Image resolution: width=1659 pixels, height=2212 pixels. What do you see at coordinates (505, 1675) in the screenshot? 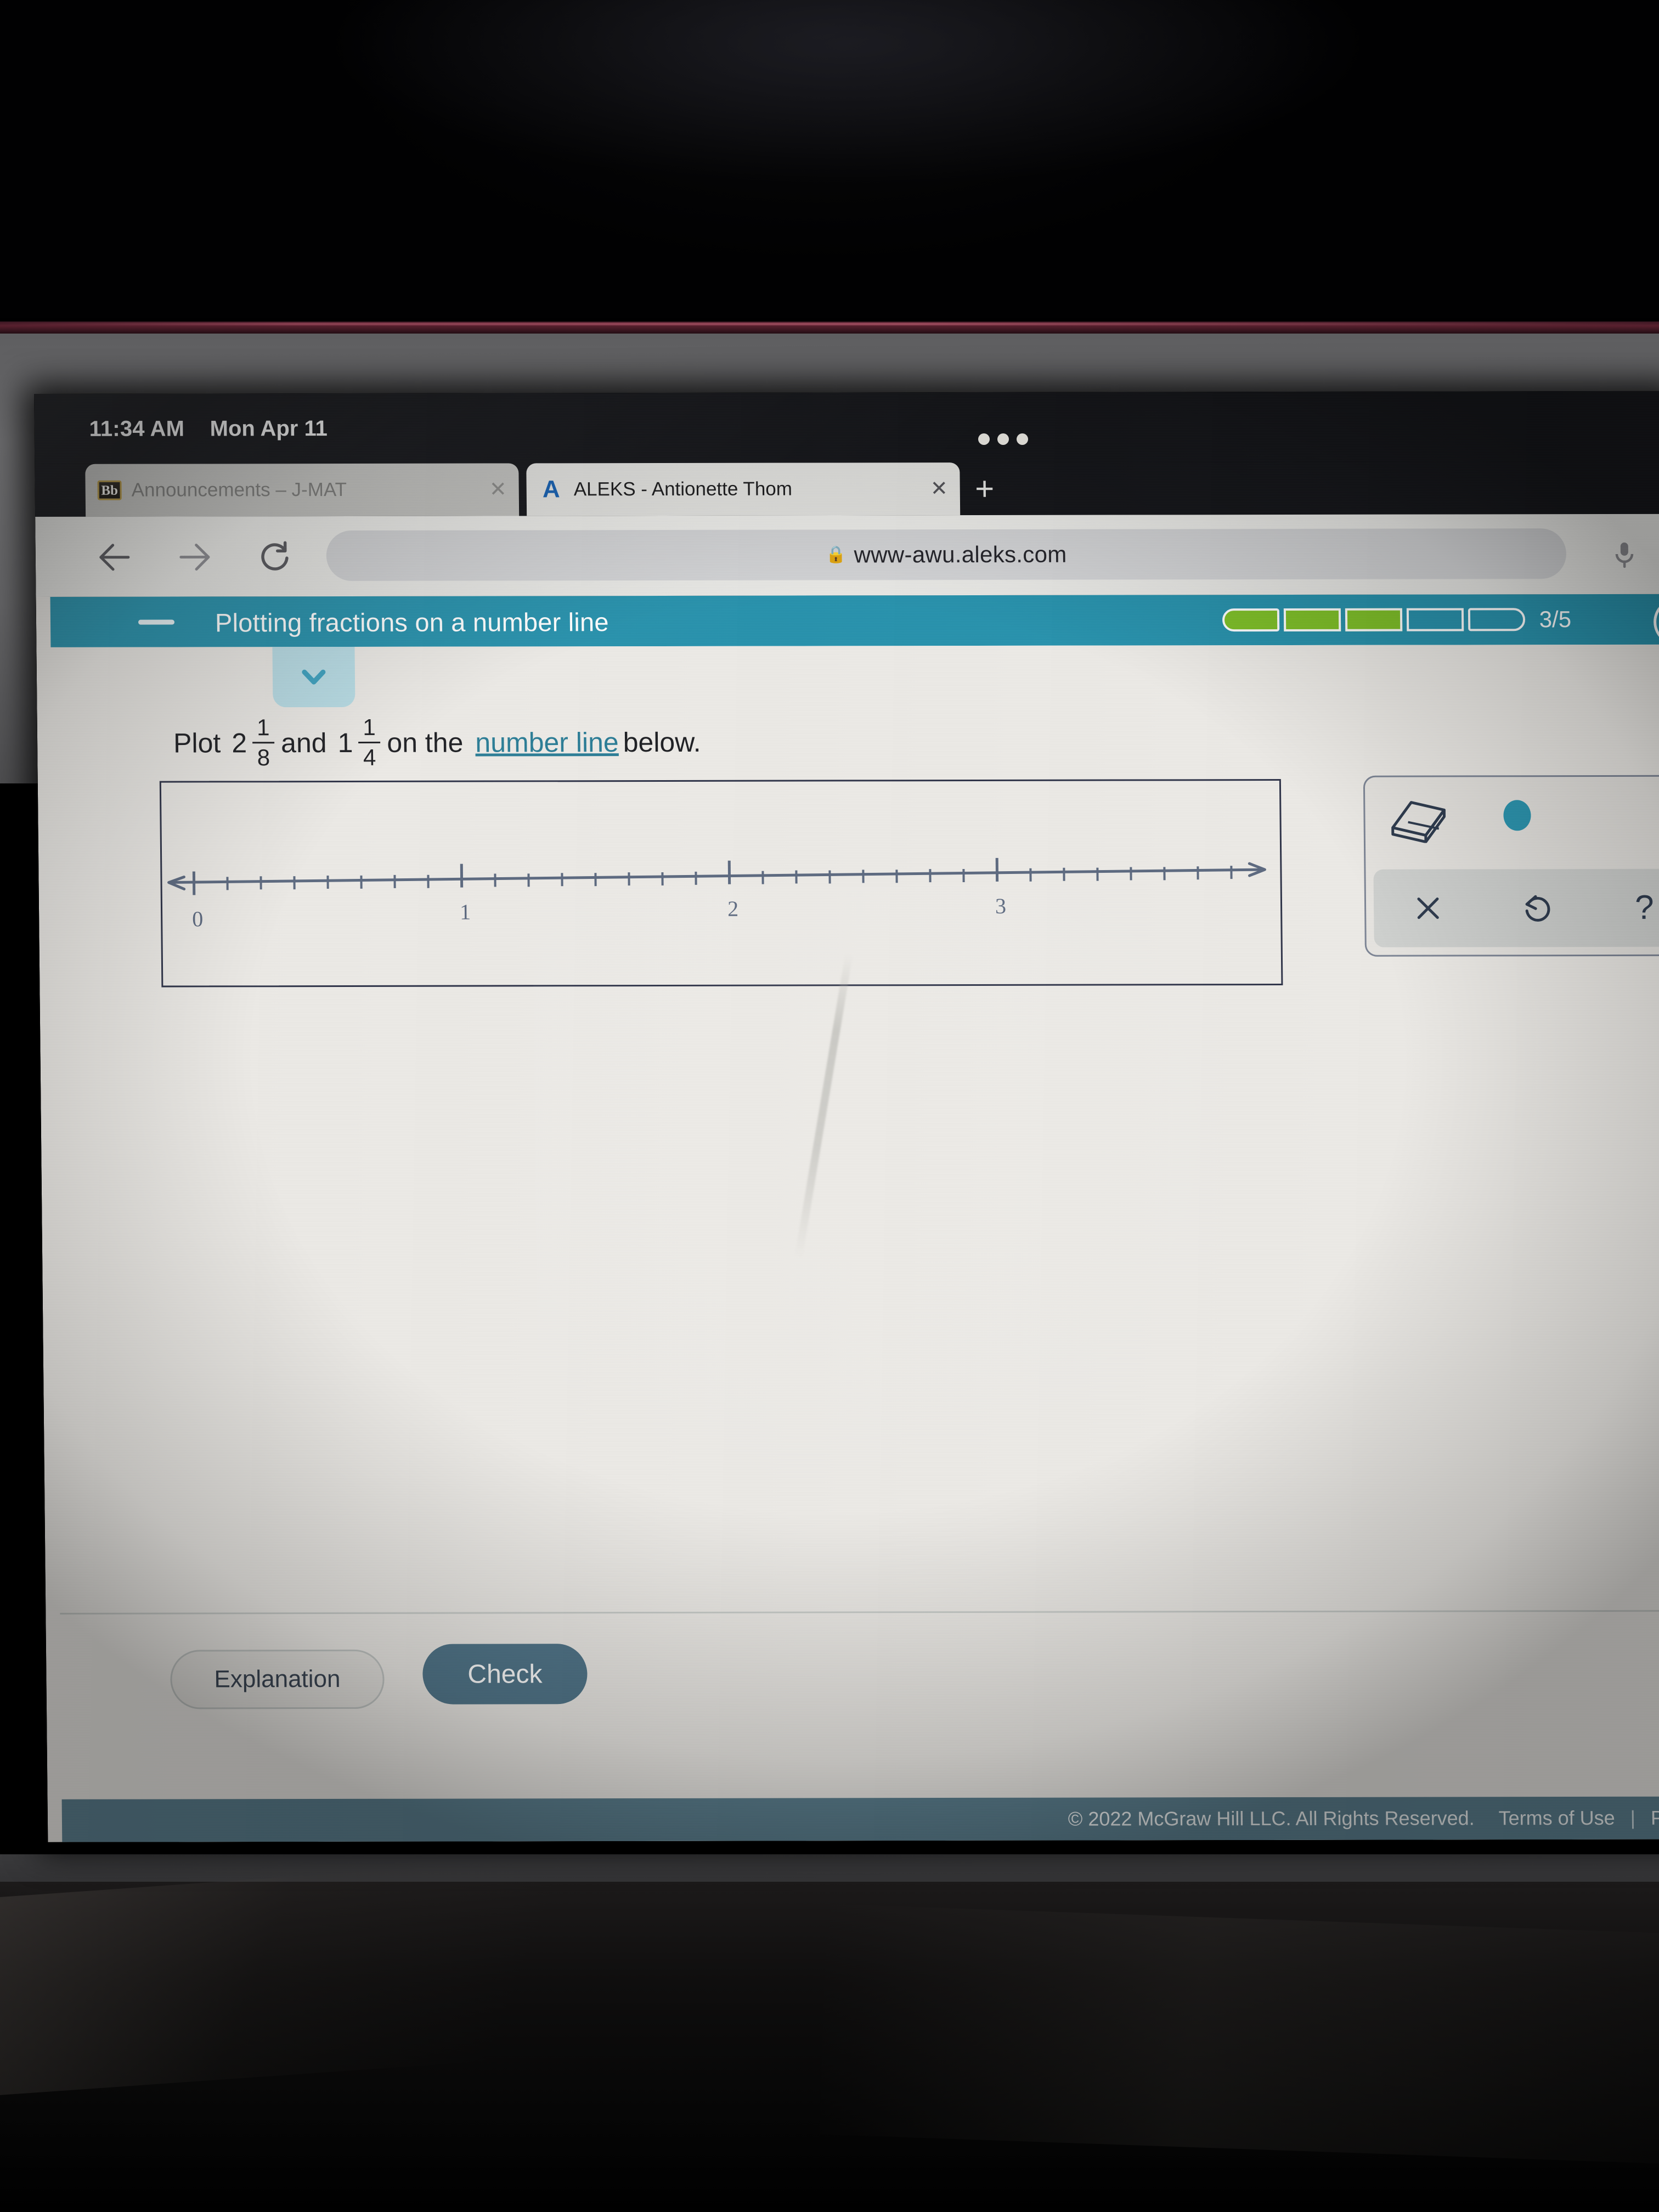
I see `check-button: Check` at bounding box center [505, 1675].